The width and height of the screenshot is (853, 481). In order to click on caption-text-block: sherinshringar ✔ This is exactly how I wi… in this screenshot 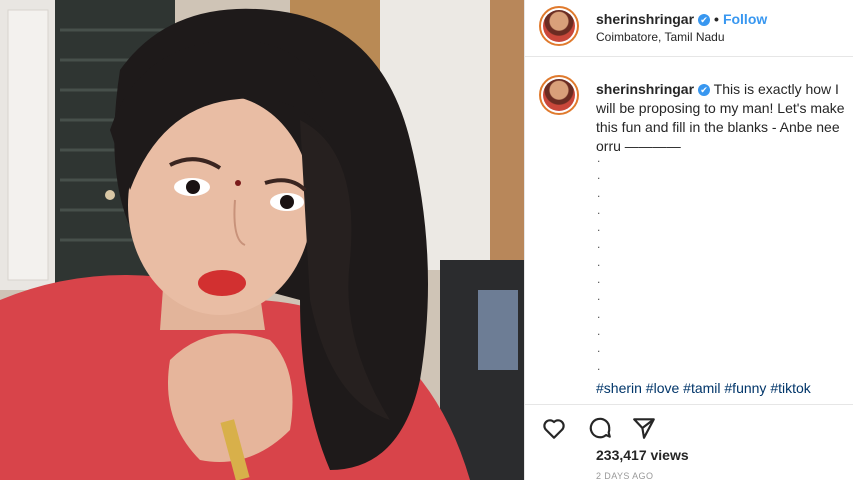, I will do `click(724, 118)`.